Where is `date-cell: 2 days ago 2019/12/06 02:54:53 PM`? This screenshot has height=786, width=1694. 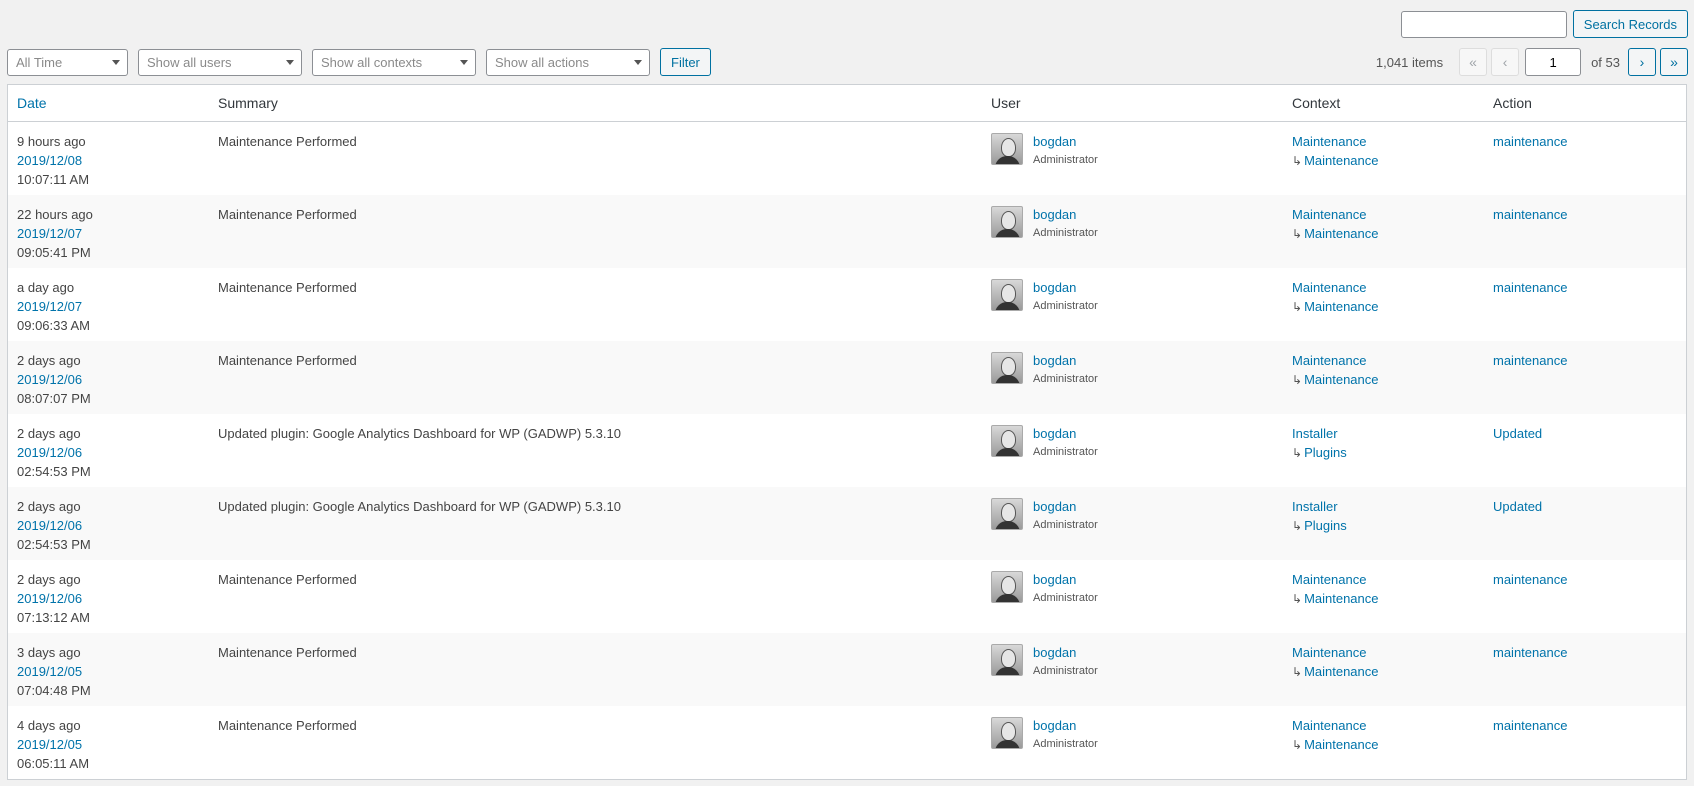
date-cell: 2 days ago 2019/12/06 02:54:53 PM is located at coordinates (108, 455).